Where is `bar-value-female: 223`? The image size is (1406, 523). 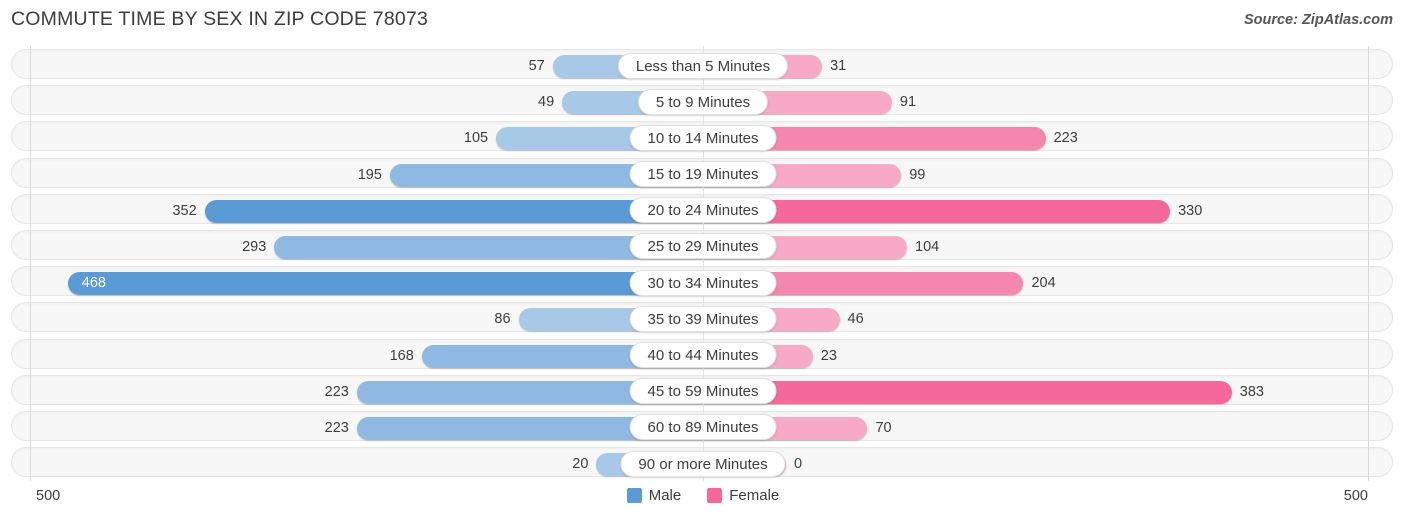
bar-value-female: 223 is located at coordinates (1065, 138).